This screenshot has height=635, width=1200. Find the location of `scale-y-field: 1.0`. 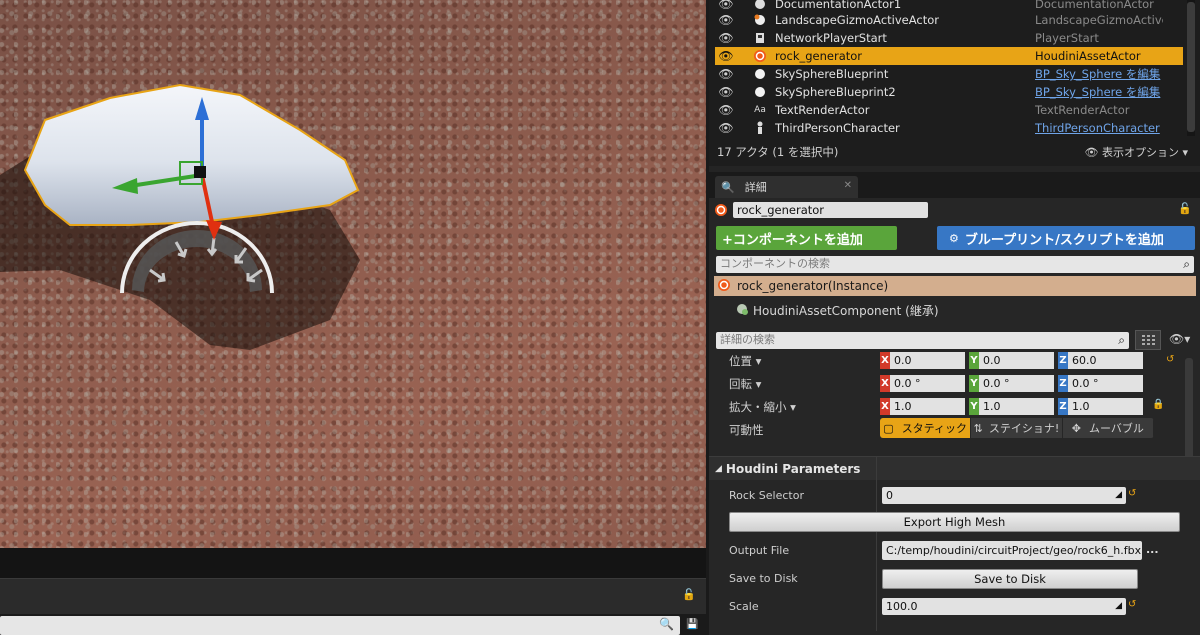

scale-y-field: 1.0 is located at coordinates (1016, 406).